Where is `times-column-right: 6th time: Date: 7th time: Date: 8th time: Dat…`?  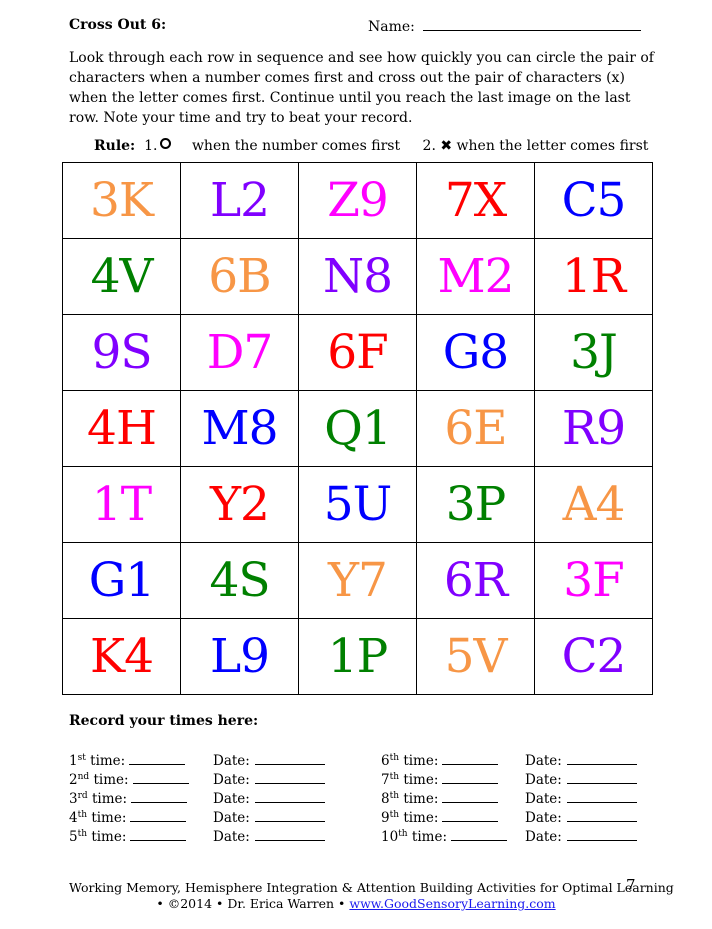 times-column-right: 6th time: Date: 7th time: Date: 8th time: Dat… is located at coordinates (509, 799).